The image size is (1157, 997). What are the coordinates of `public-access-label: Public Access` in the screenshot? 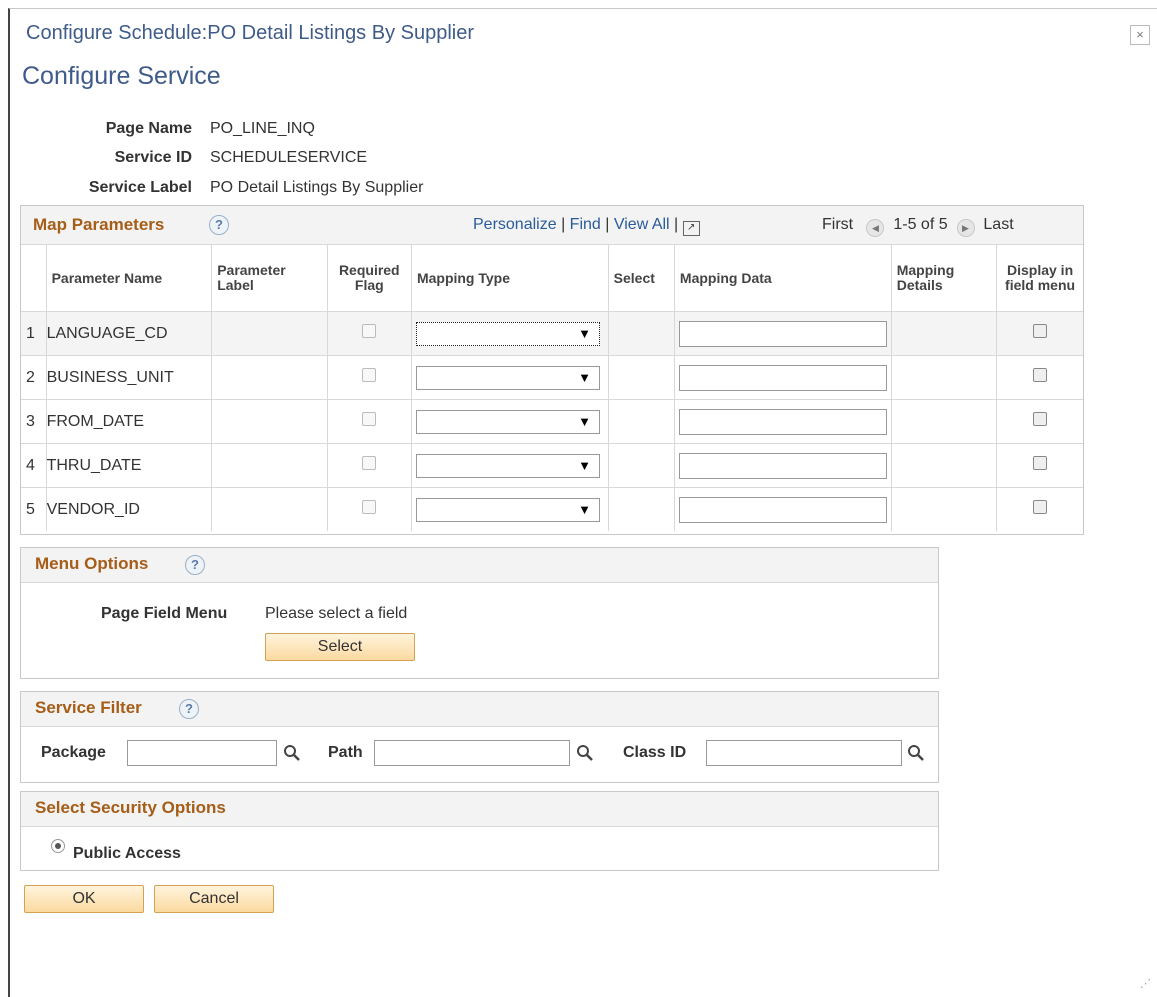 It's located at (127, 853).